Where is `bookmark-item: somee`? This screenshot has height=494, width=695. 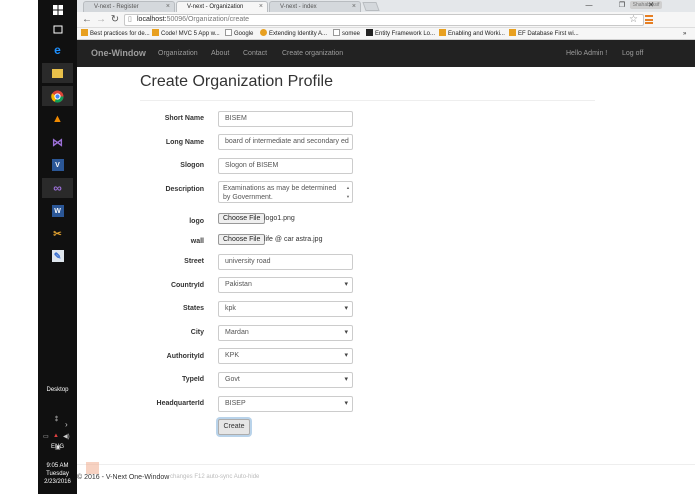 bookmark-item: somee is located at coordinates (346, 34).